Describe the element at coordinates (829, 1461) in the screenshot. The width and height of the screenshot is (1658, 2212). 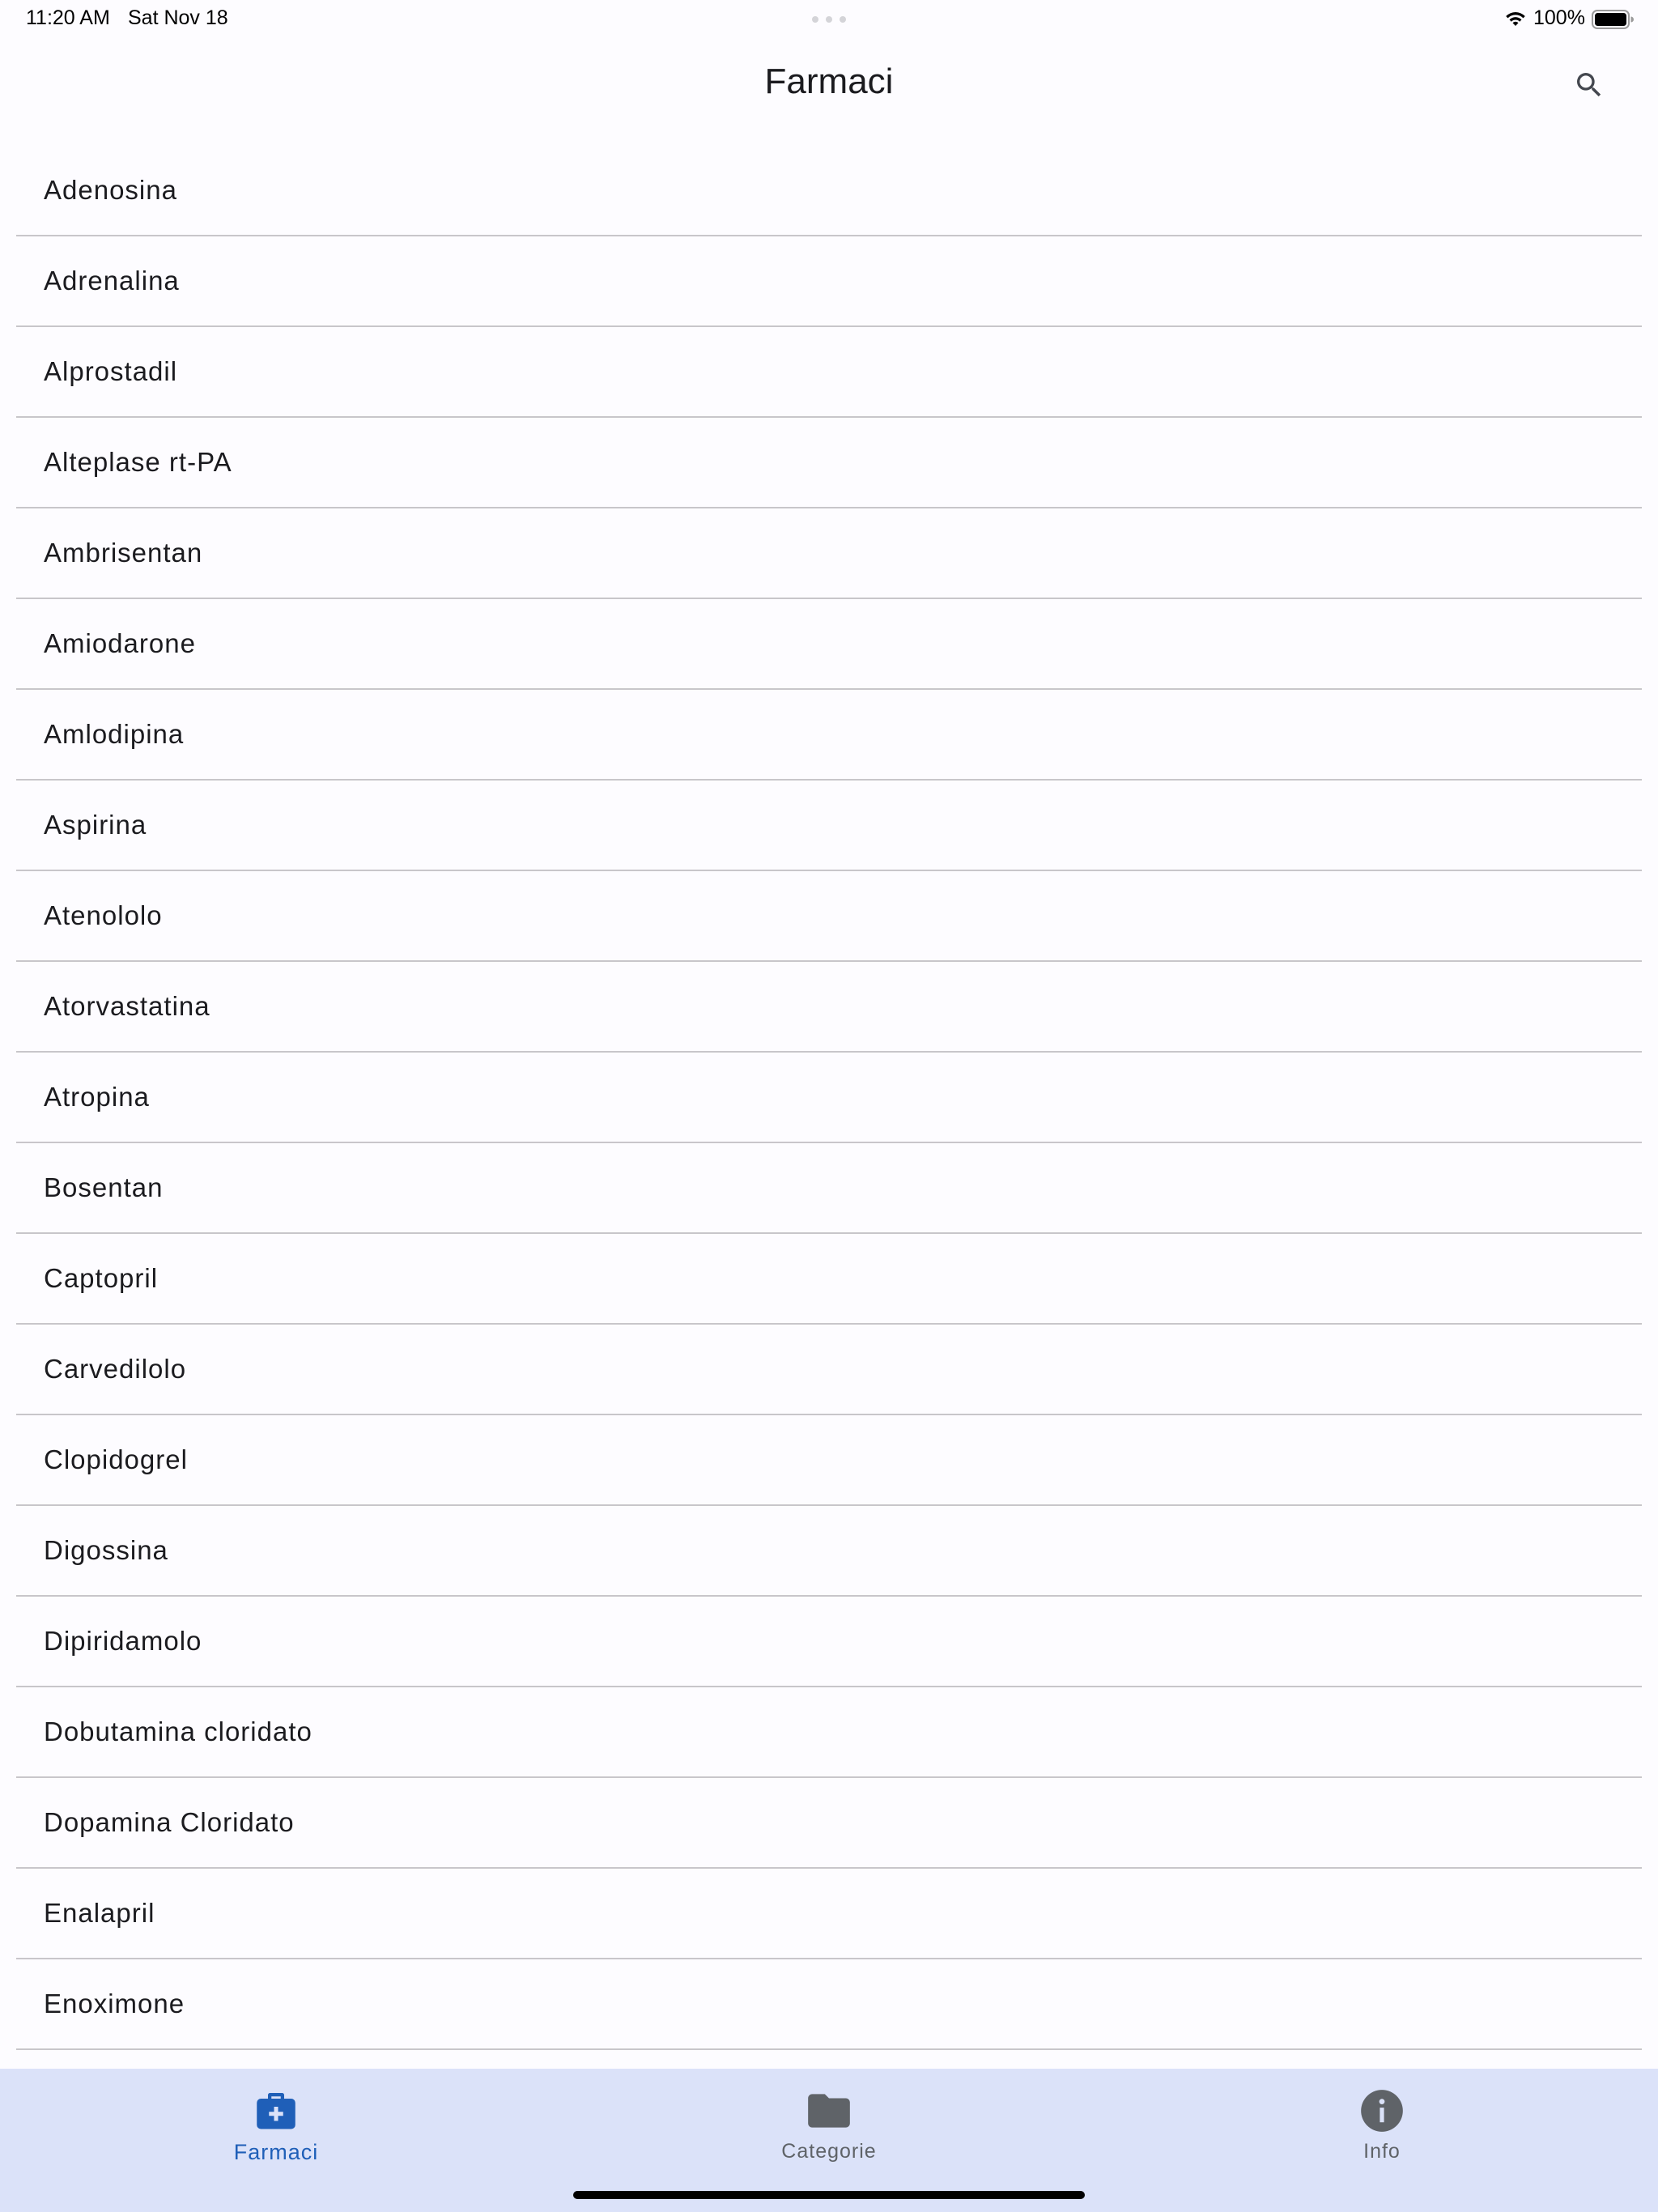
I see `list-item: Clopidogrel` at that location.